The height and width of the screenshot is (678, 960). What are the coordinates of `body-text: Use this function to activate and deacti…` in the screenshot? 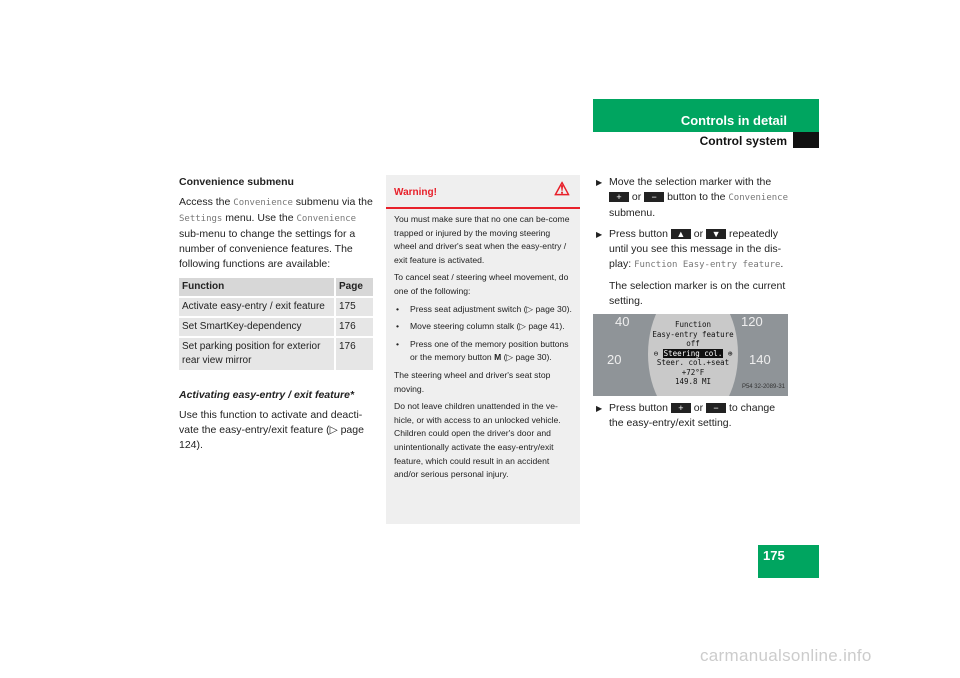 It's located at (271, 430).